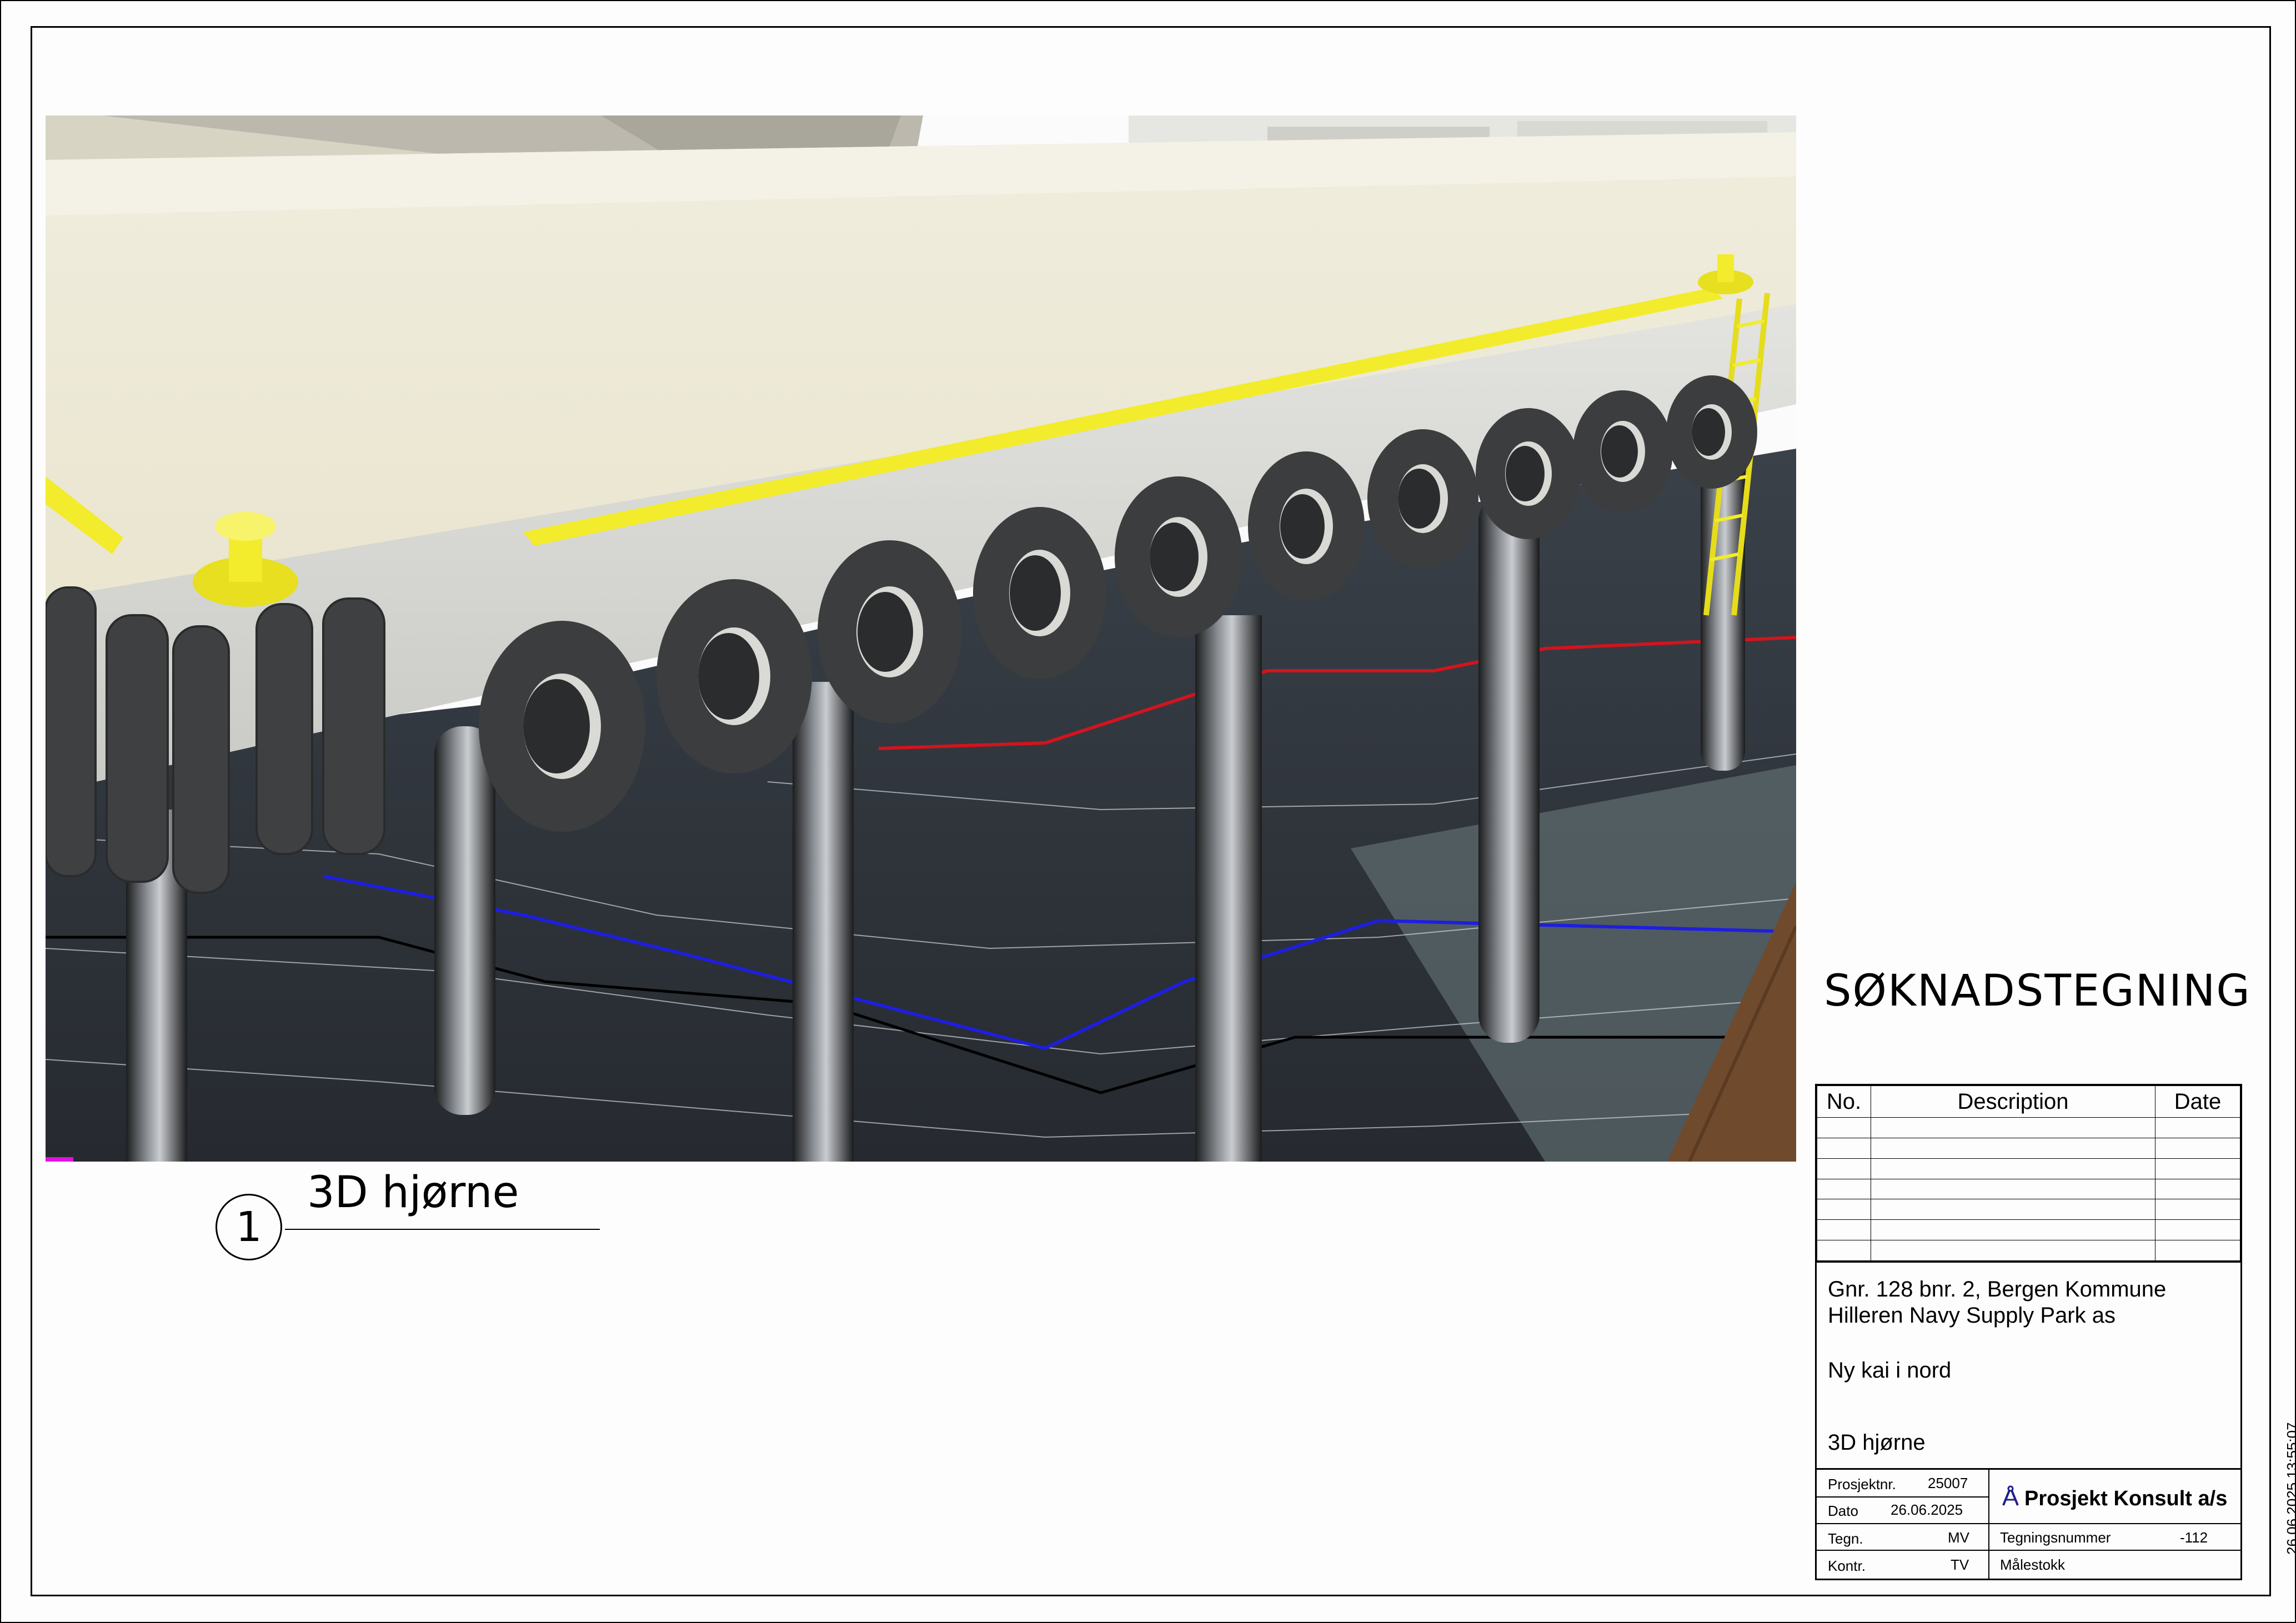  What do you see at coordinates (1843, 1511) in the screenshot?
I see `dato-label: Dato` at bounding box center [1843, 1511].